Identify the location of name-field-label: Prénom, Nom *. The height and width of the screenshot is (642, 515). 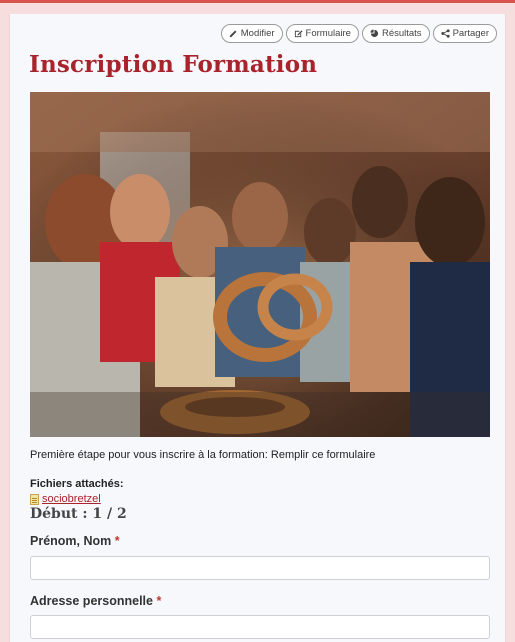
(75, 541).